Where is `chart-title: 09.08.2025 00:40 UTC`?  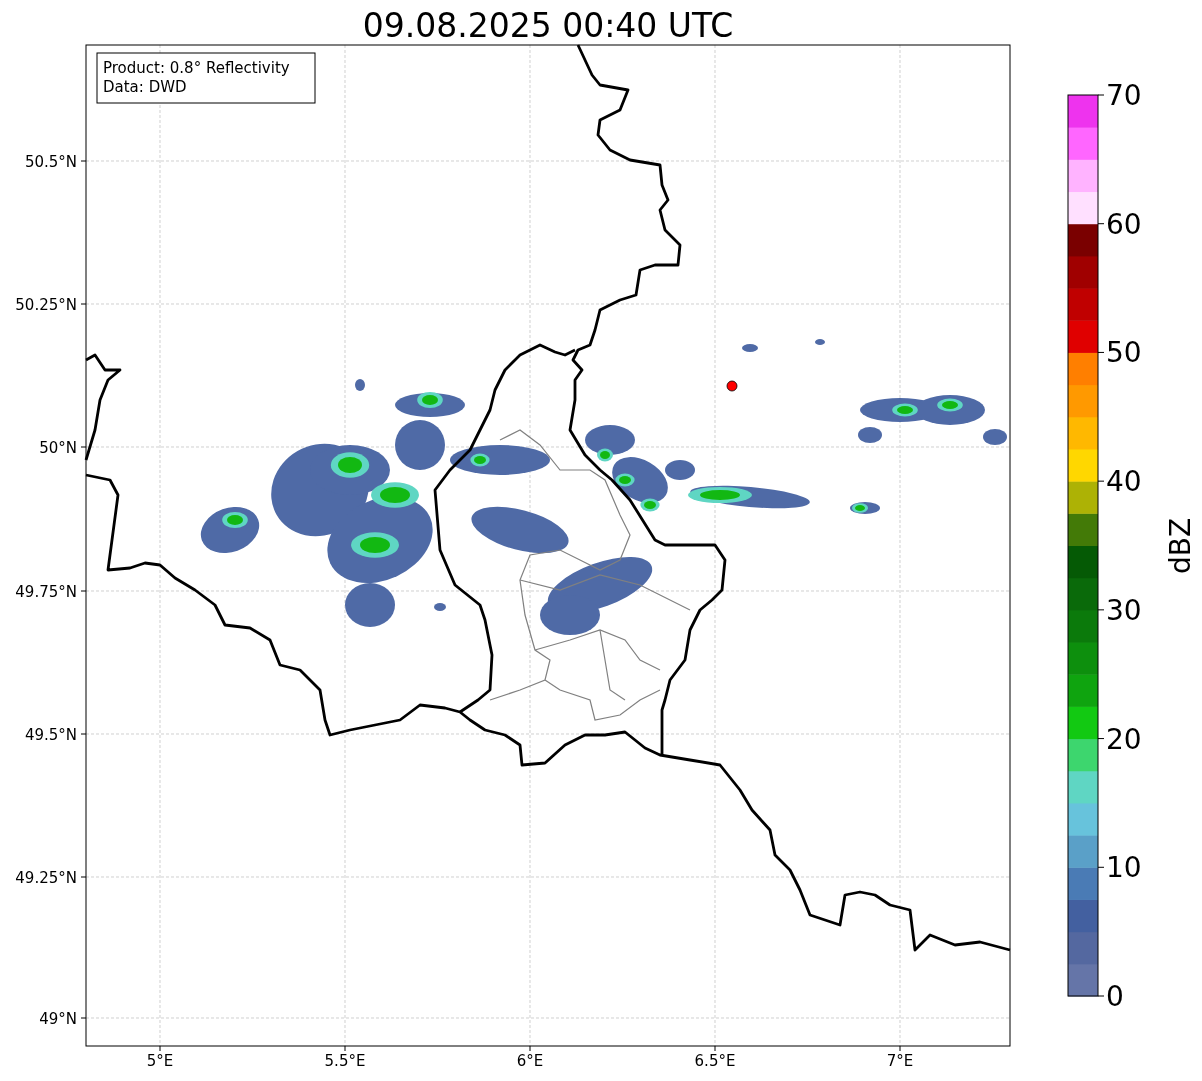 chart-title: 09.08.2025 00:40 UTC is located at coordinates (548, 25).